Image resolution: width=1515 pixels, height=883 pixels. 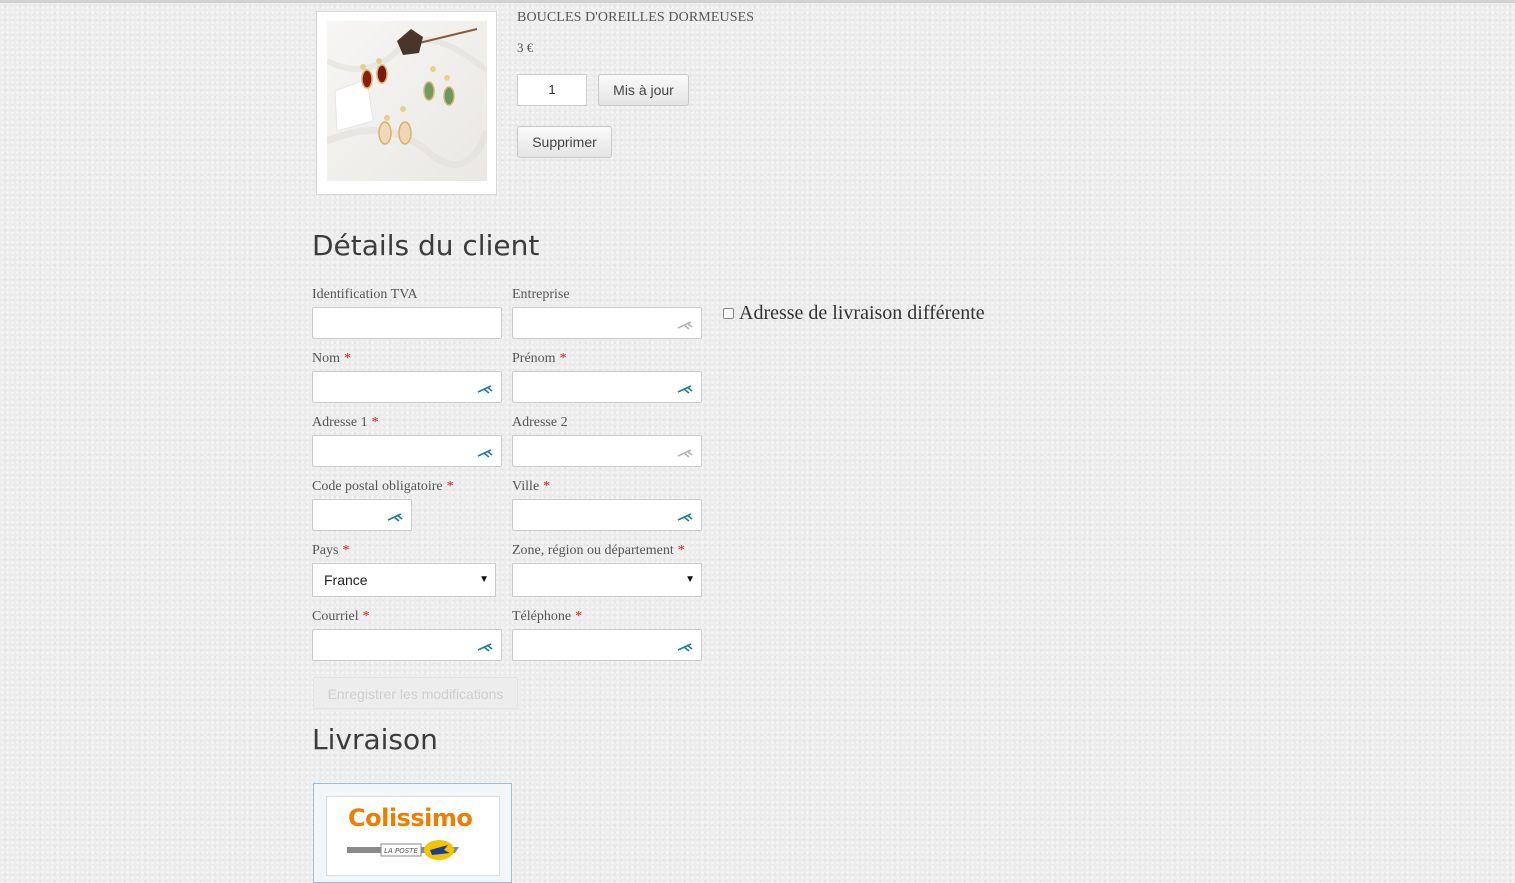 I want to click on email-label: Courriel *, so click(x=341, y=616).